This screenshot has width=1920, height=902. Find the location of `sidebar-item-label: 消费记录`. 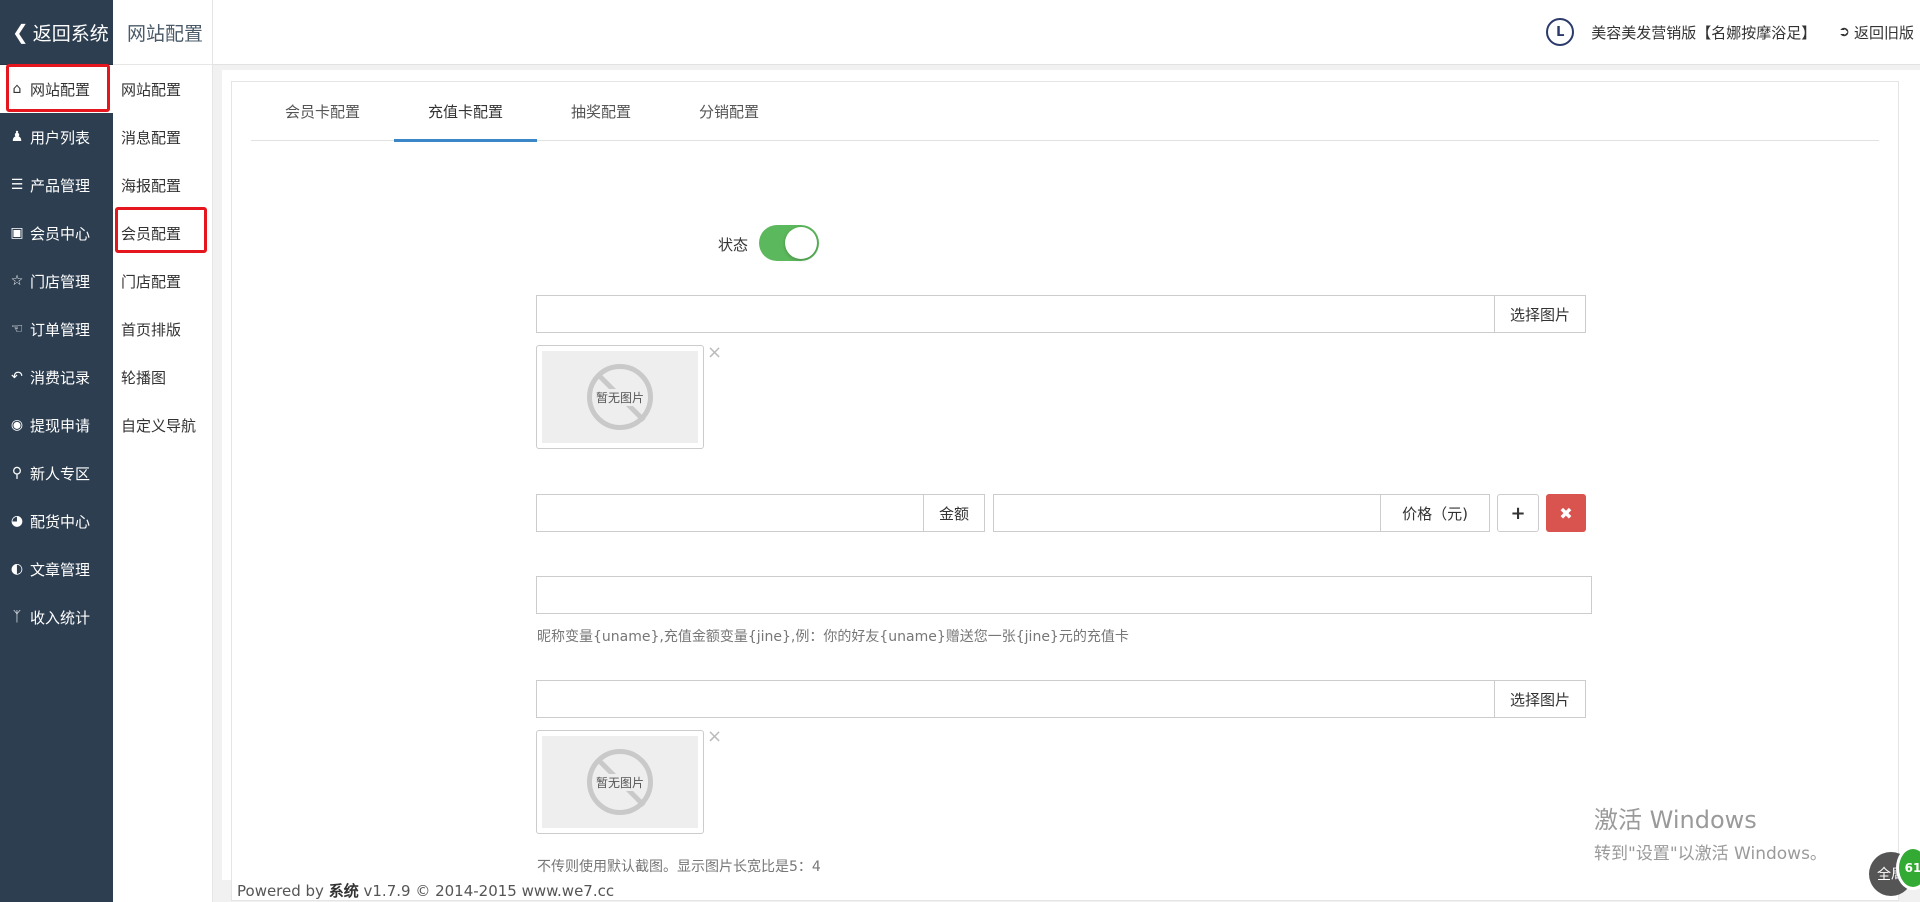

sidebar-item-label: 消费记录 is located at coordinates (60, 377).